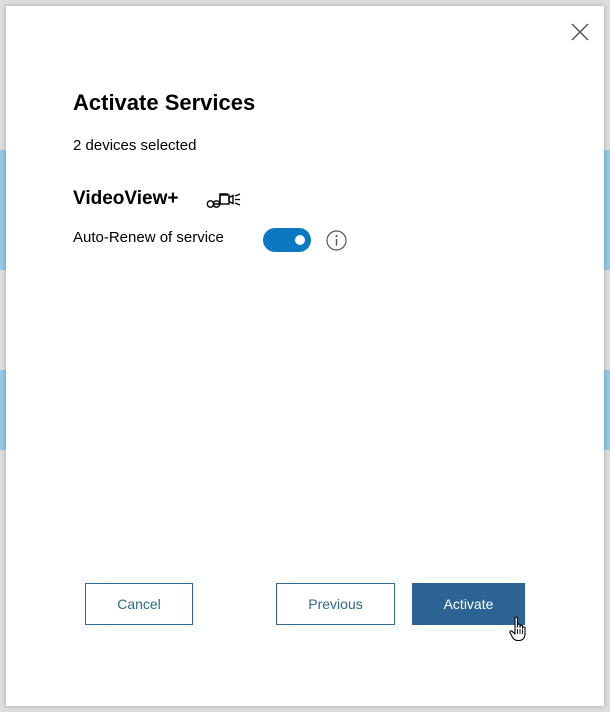 The image size is (610, 712). I want to click on close-button, so click(580, 32).